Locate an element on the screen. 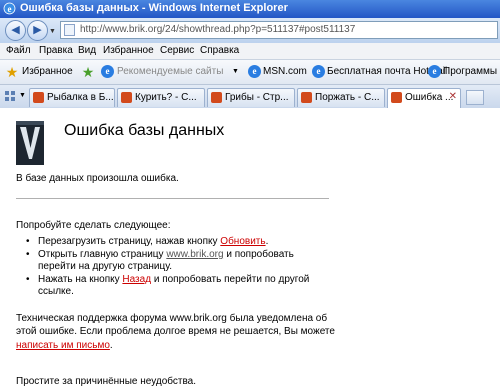 The width and height of the screenshot is (500, 391). page-icon is located at coordinates (69, 30).